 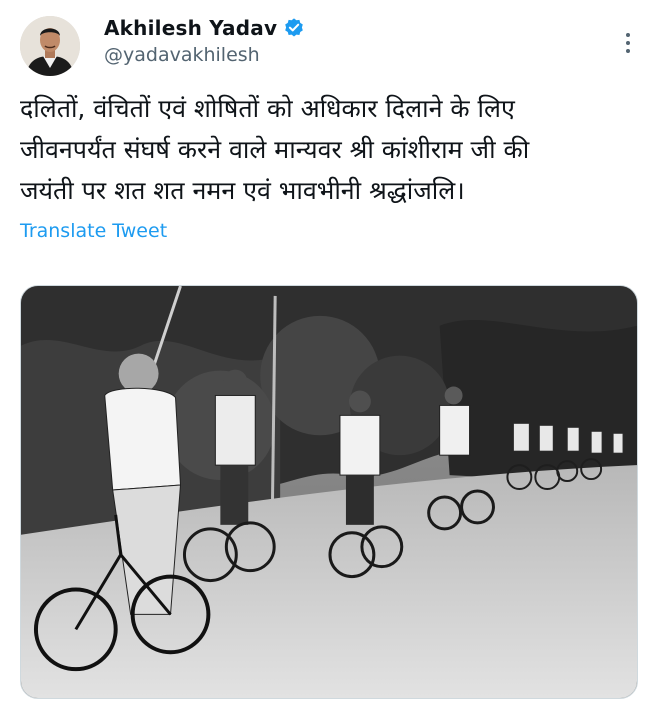 I want to click on display-name: Akhilesh Yadav, so click(x=190, y=28).